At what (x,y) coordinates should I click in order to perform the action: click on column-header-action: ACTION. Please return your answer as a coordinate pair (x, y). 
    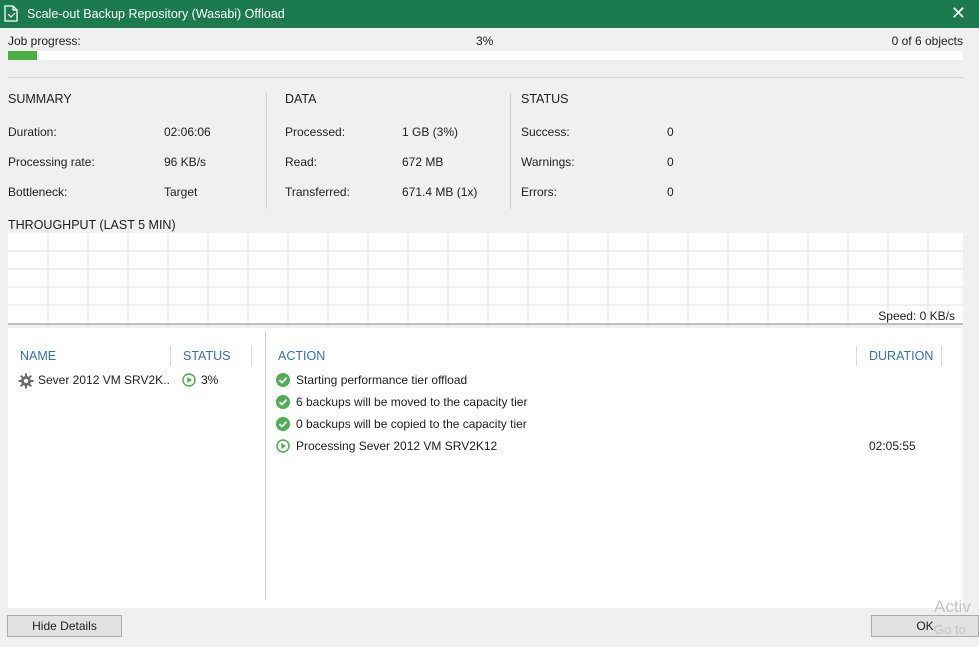
    Looking at the image, I should click on (301, 356).